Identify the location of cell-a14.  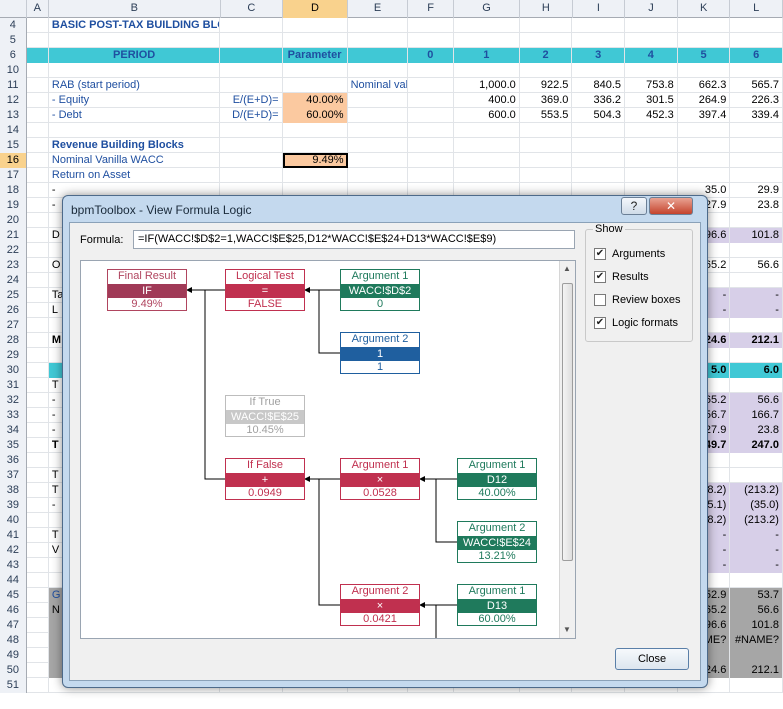
(38, 130).